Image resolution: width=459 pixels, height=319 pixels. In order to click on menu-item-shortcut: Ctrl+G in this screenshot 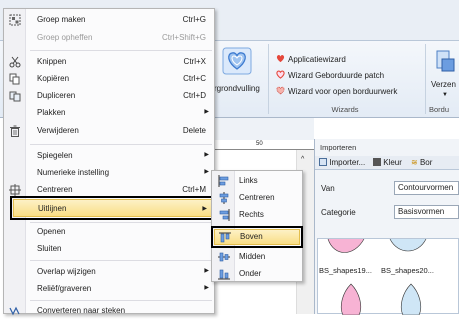, I will do `click(194, 19)`.